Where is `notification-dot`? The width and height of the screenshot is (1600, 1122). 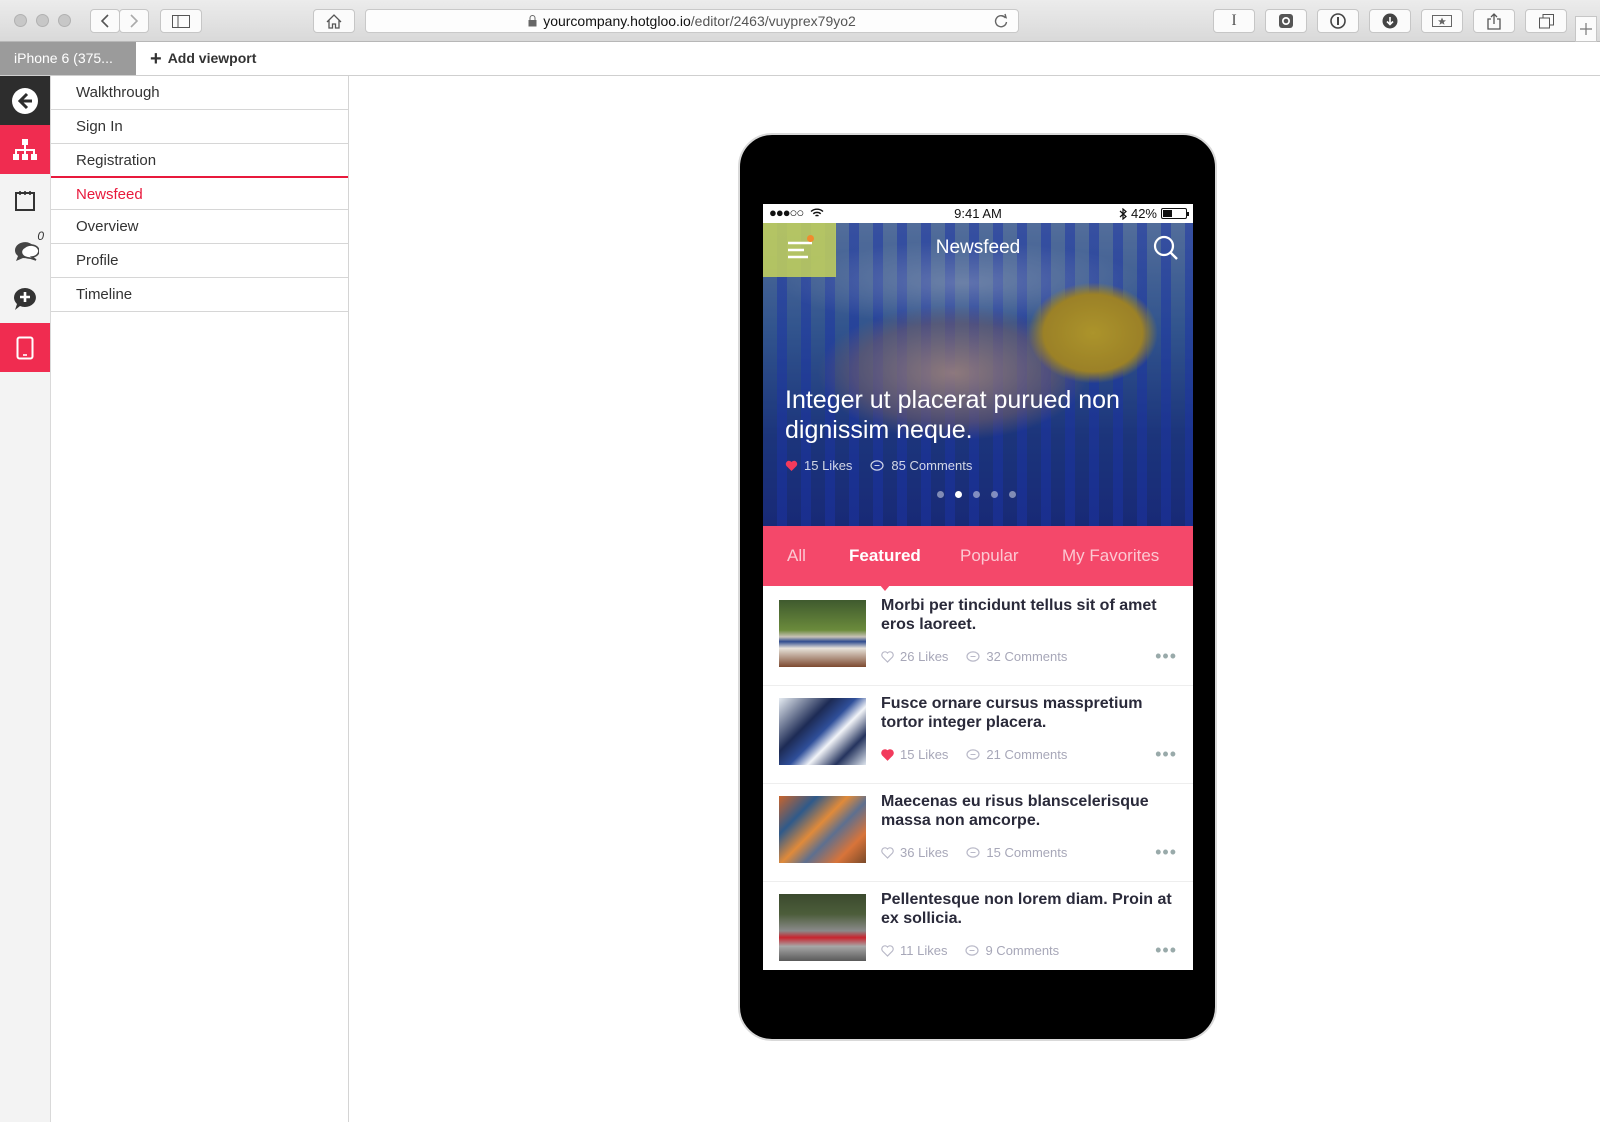 notification-dot is located at coordinates (810, 238).